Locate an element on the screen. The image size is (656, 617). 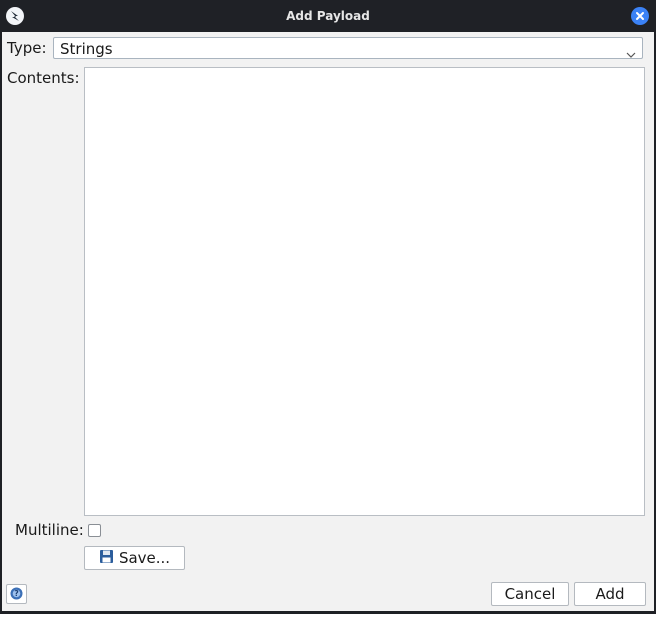
multiline-checkbox is located at coordinates (94, 530).